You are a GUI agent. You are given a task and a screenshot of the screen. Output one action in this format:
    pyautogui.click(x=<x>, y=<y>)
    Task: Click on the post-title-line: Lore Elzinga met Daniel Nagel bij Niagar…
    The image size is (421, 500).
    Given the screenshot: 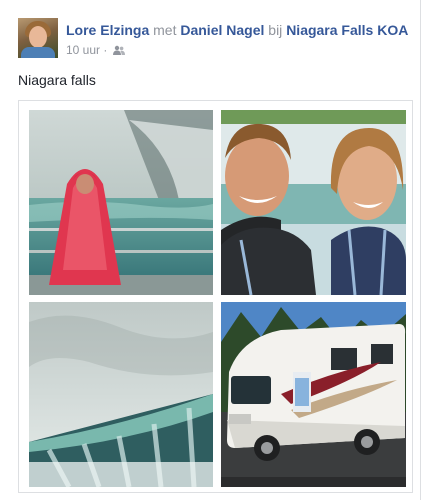 What is the action you would take?
    pyautogui.click(x=237, y=30)
    